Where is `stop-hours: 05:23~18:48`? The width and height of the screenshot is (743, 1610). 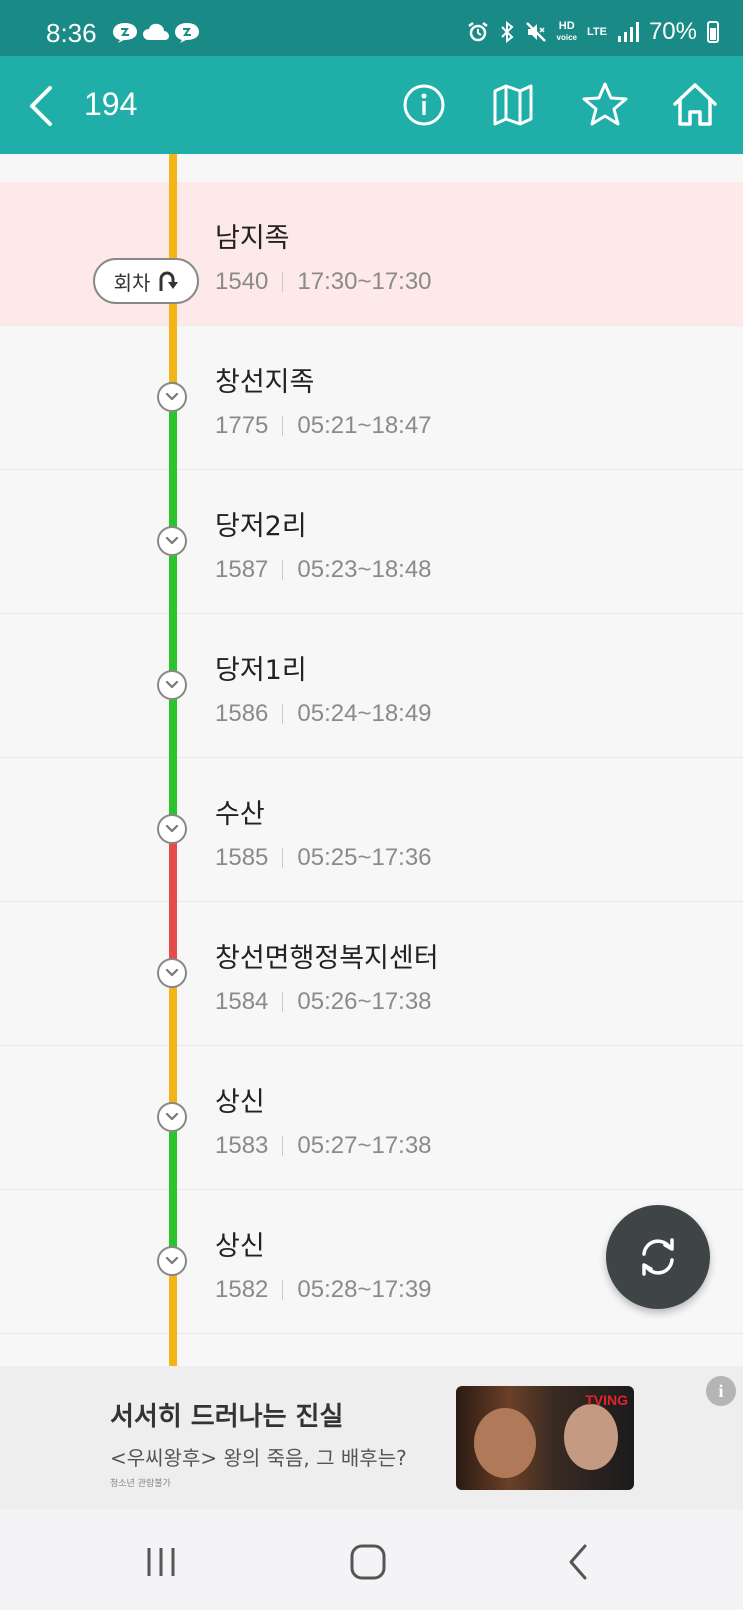 stop-hours: 05:23~18:48 is located at coordinates (364, 569).